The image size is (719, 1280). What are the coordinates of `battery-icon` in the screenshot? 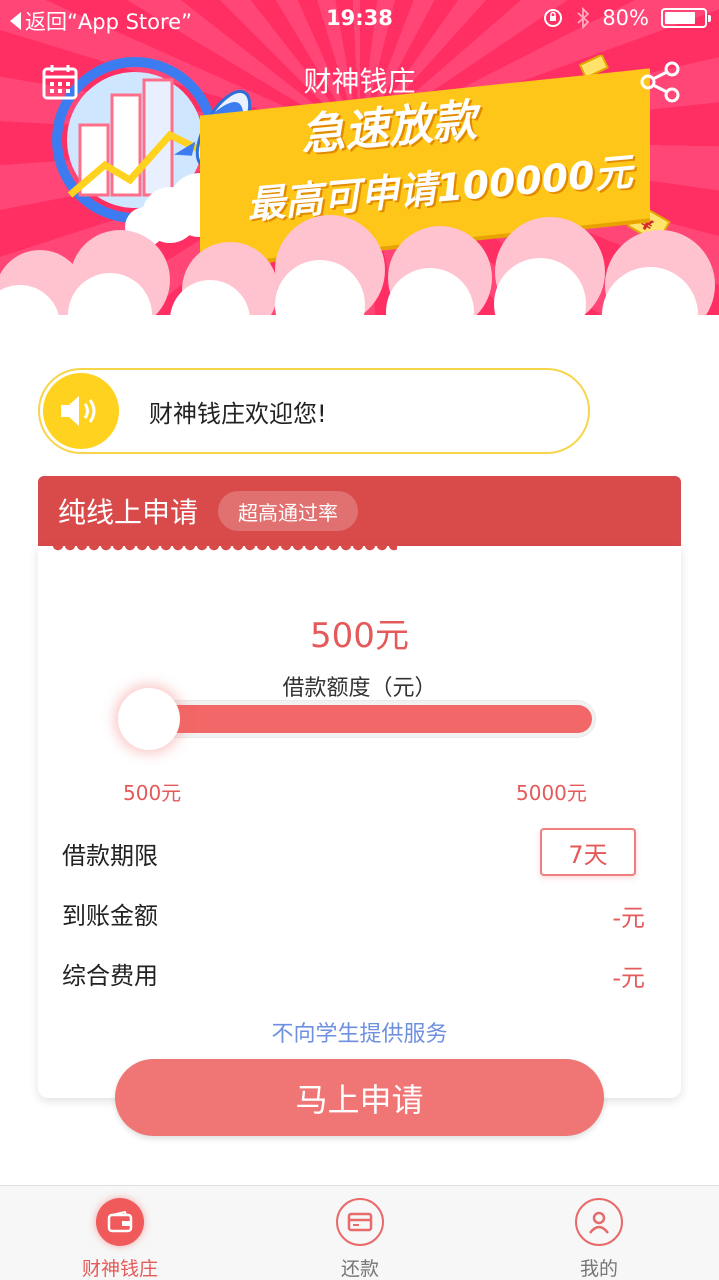 It's located at (686, 18).